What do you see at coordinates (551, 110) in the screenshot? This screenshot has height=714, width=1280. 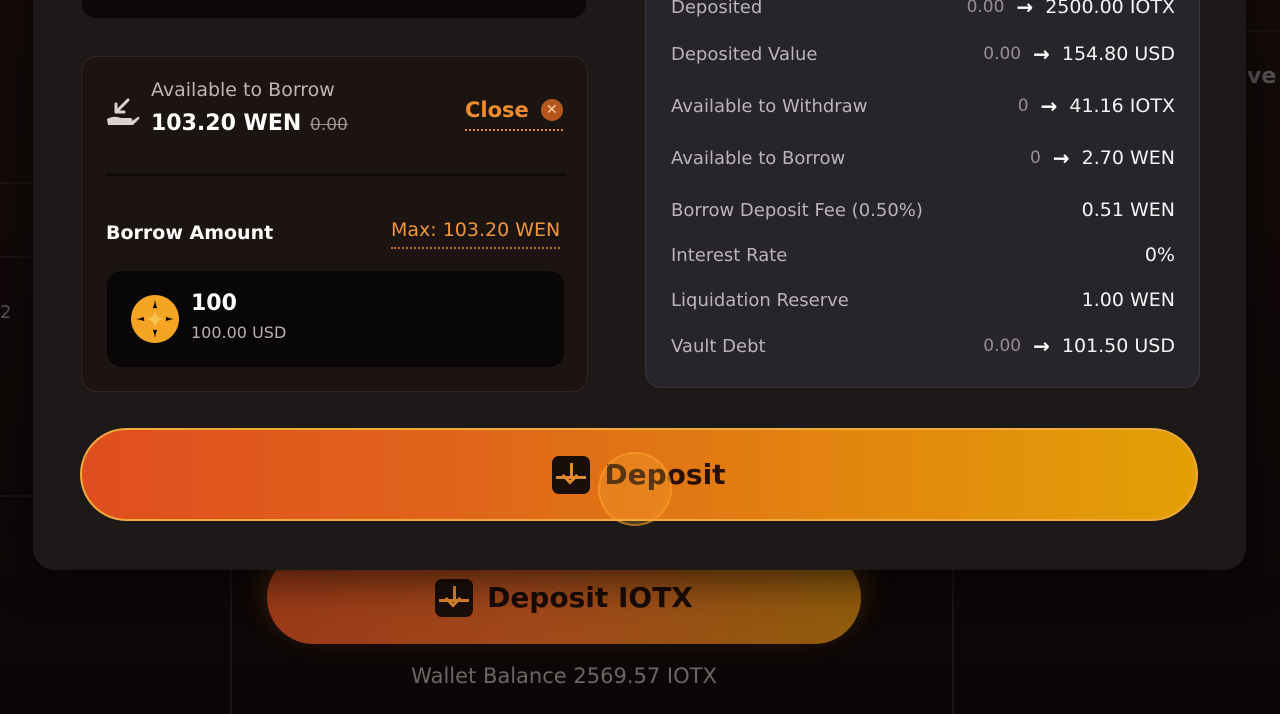 I see `close-icon: ✕` at bounding box center [551, 110].